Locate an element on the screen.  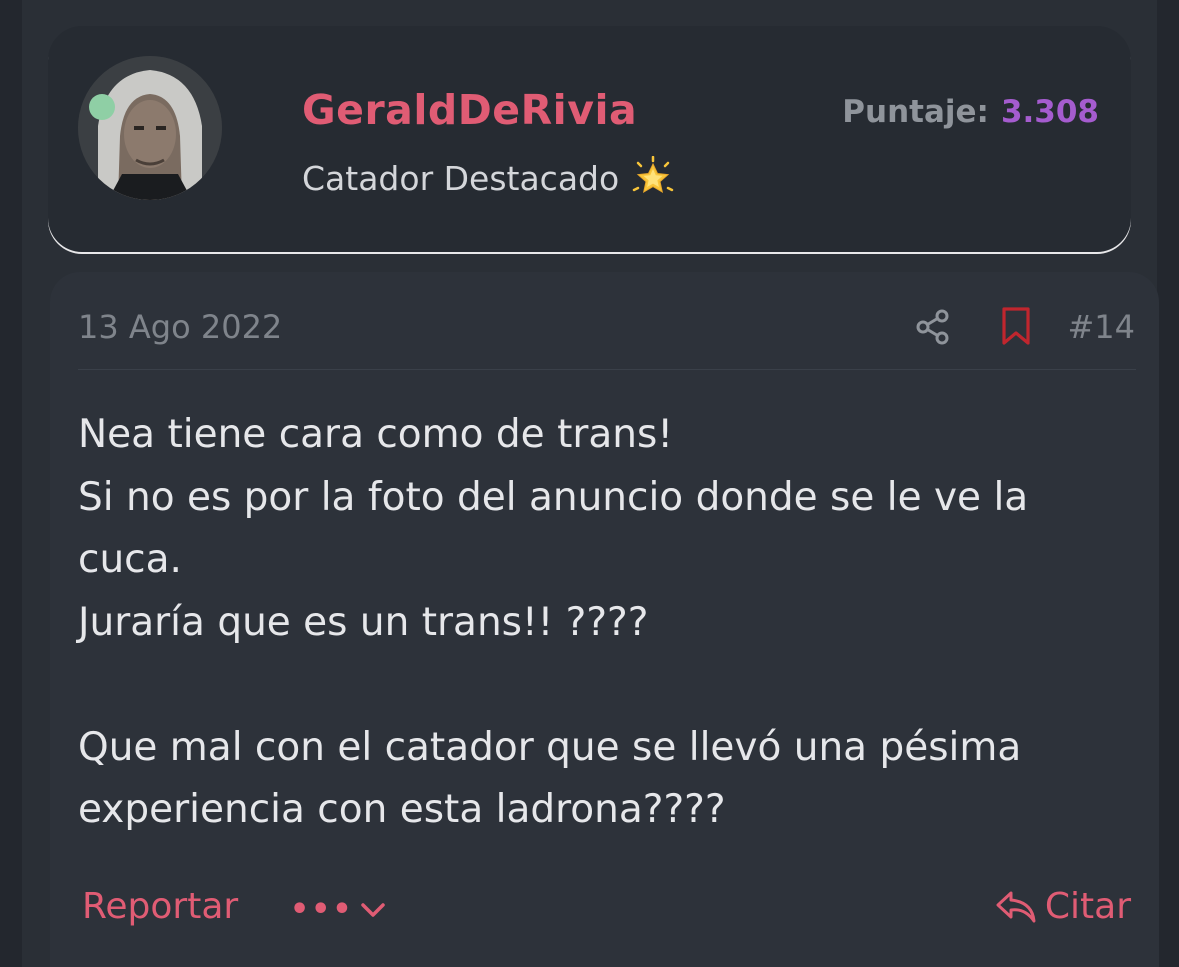
chevron-down-icon is located at coordinates (372, 910).